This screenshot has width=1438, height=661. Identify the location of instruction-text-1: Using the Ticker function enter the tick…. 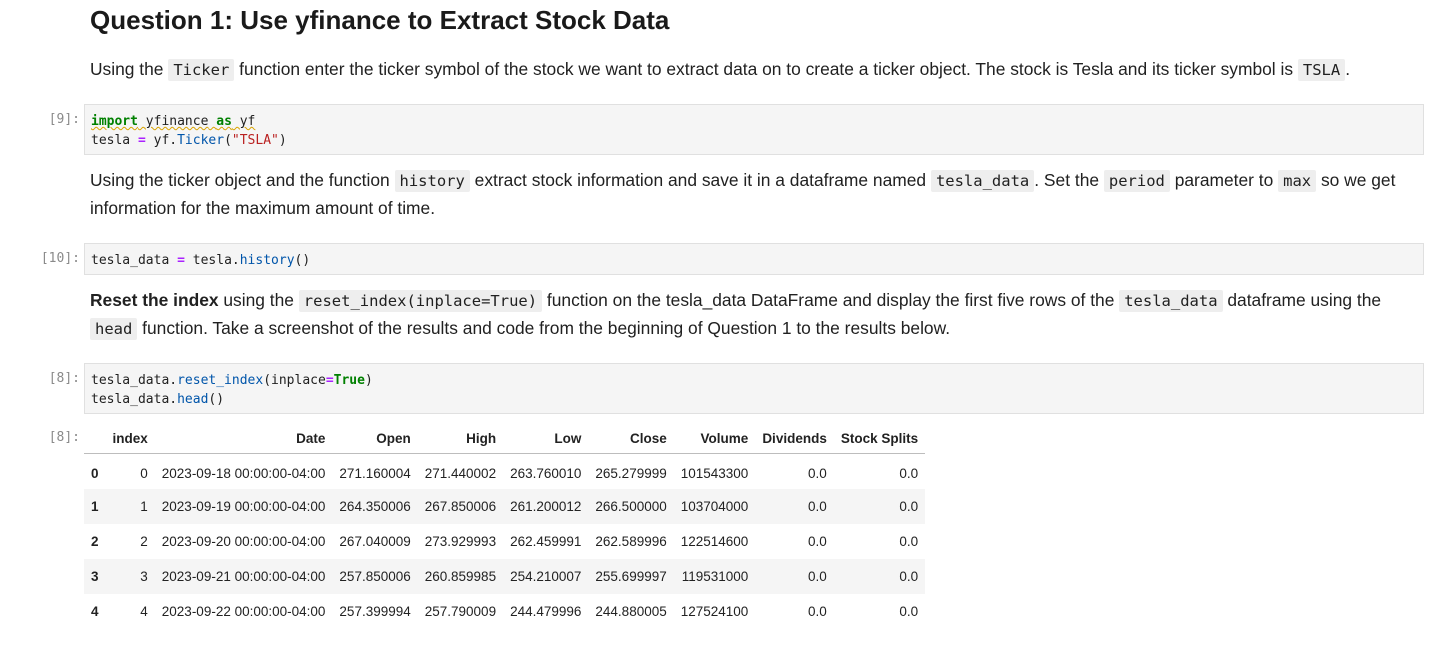
(752, 70).